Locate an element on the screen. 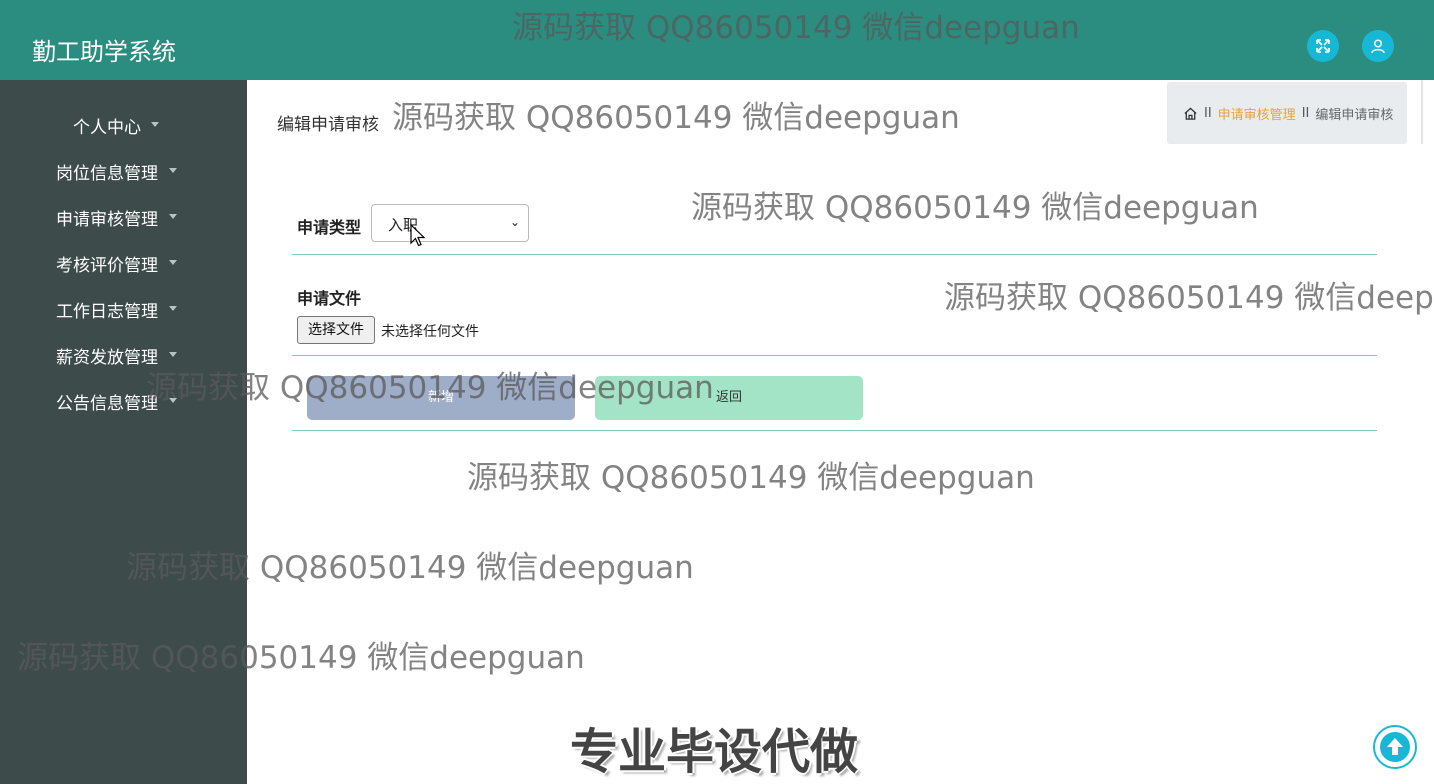 This screenshot has height=784, width=1434. back-to-top-button is located at coordinates (1395, 747).